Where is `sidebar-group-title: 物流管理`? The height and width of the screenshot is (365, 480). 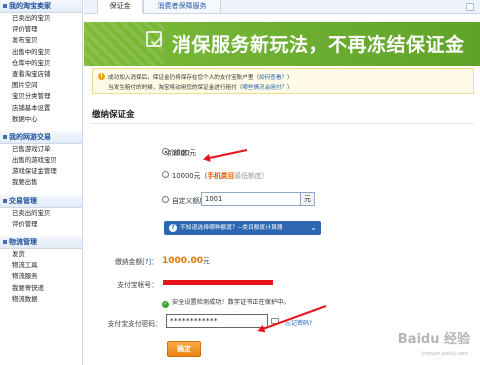
sidebar-group-title: 物流管理 is located at coordinates (41, 242).